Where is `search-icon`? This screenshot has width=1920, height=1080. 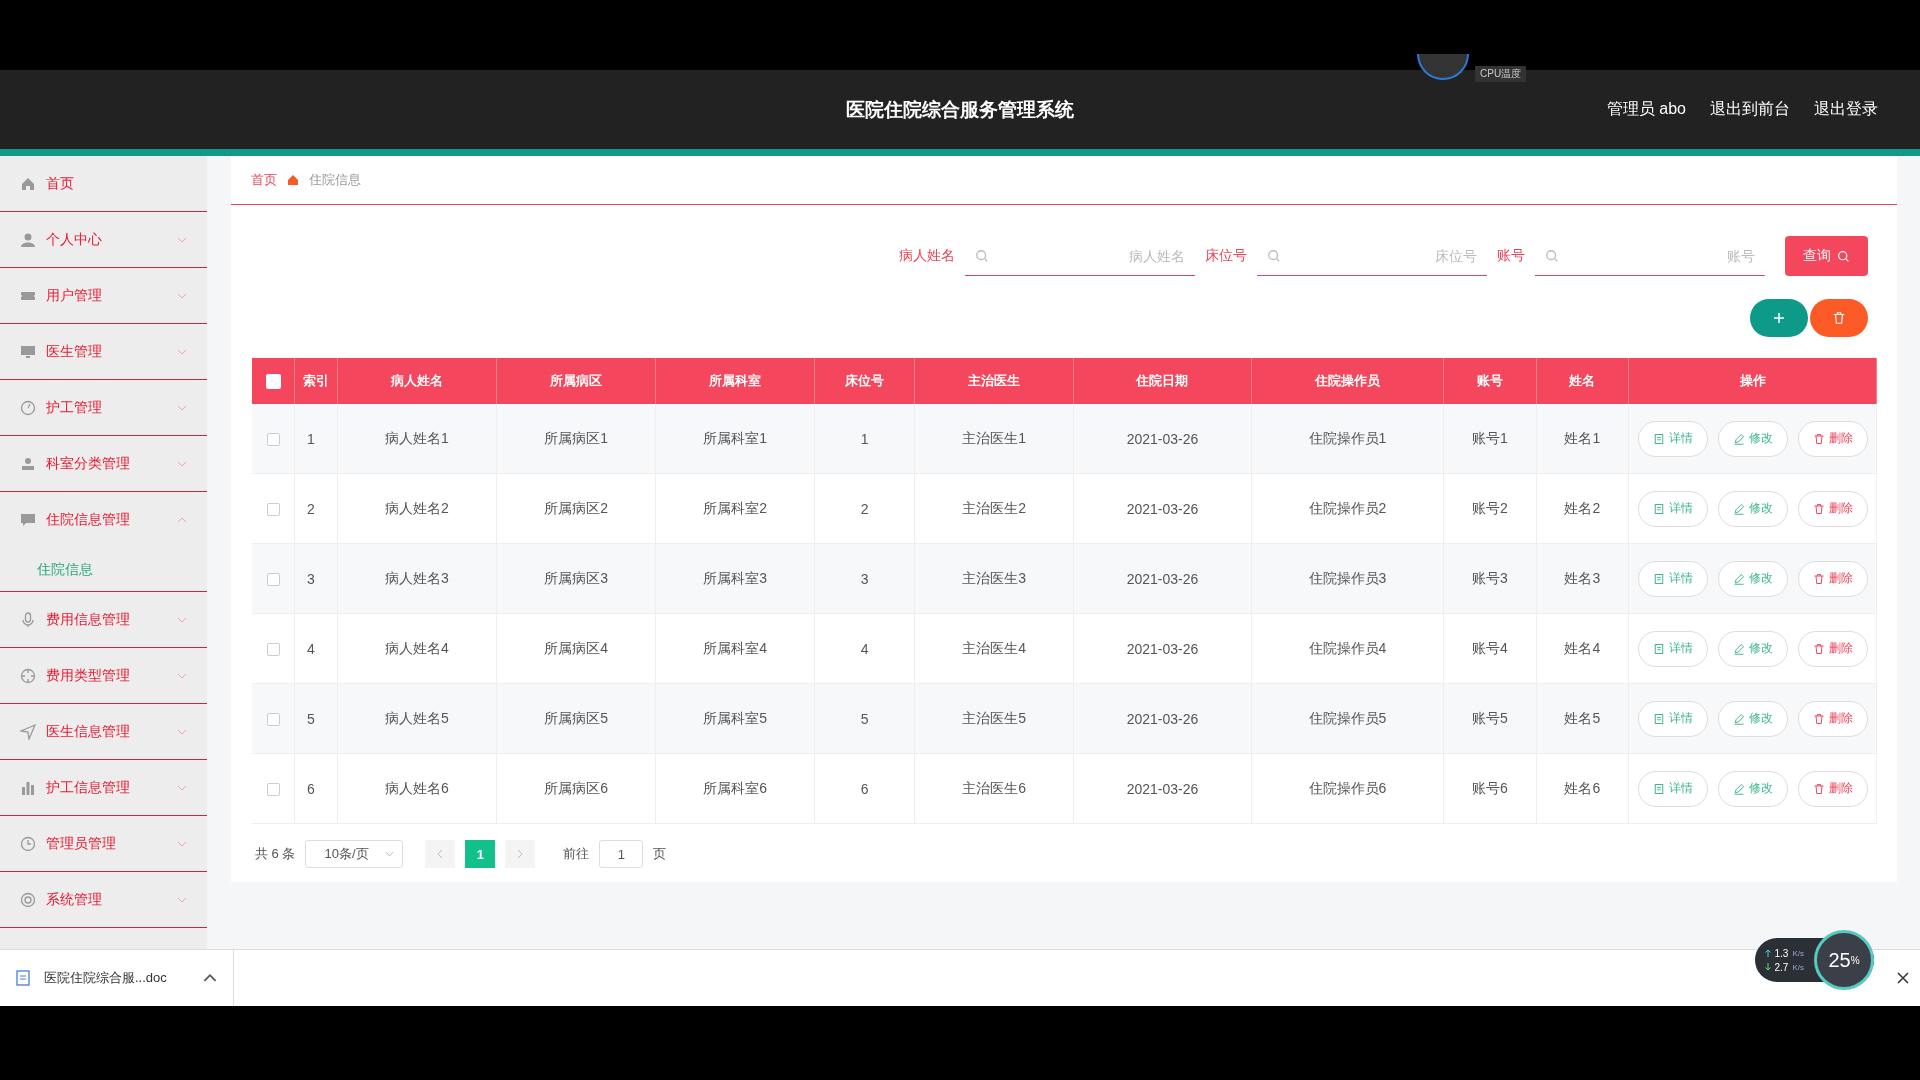
search-icon is located at coordinates (1552, 256).